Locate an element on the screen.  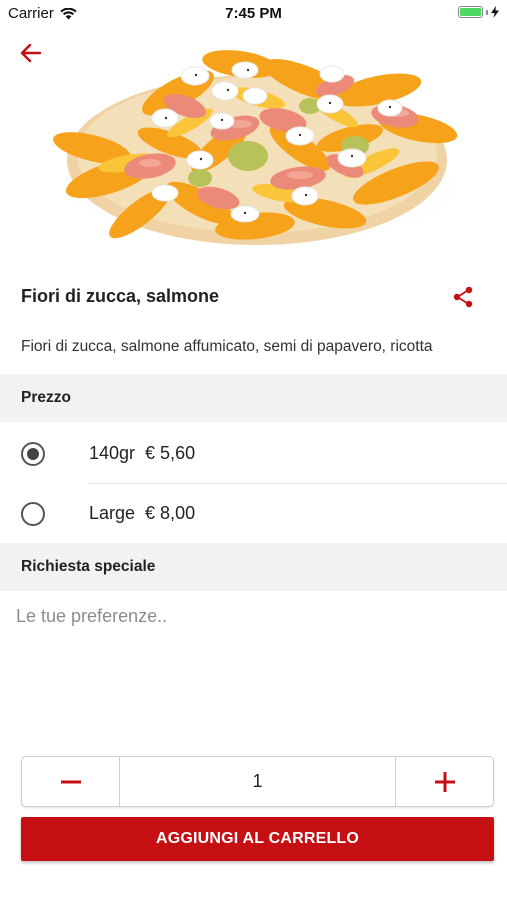
special-request-header: Richiesta speciale is located at coordinates (253, 567).